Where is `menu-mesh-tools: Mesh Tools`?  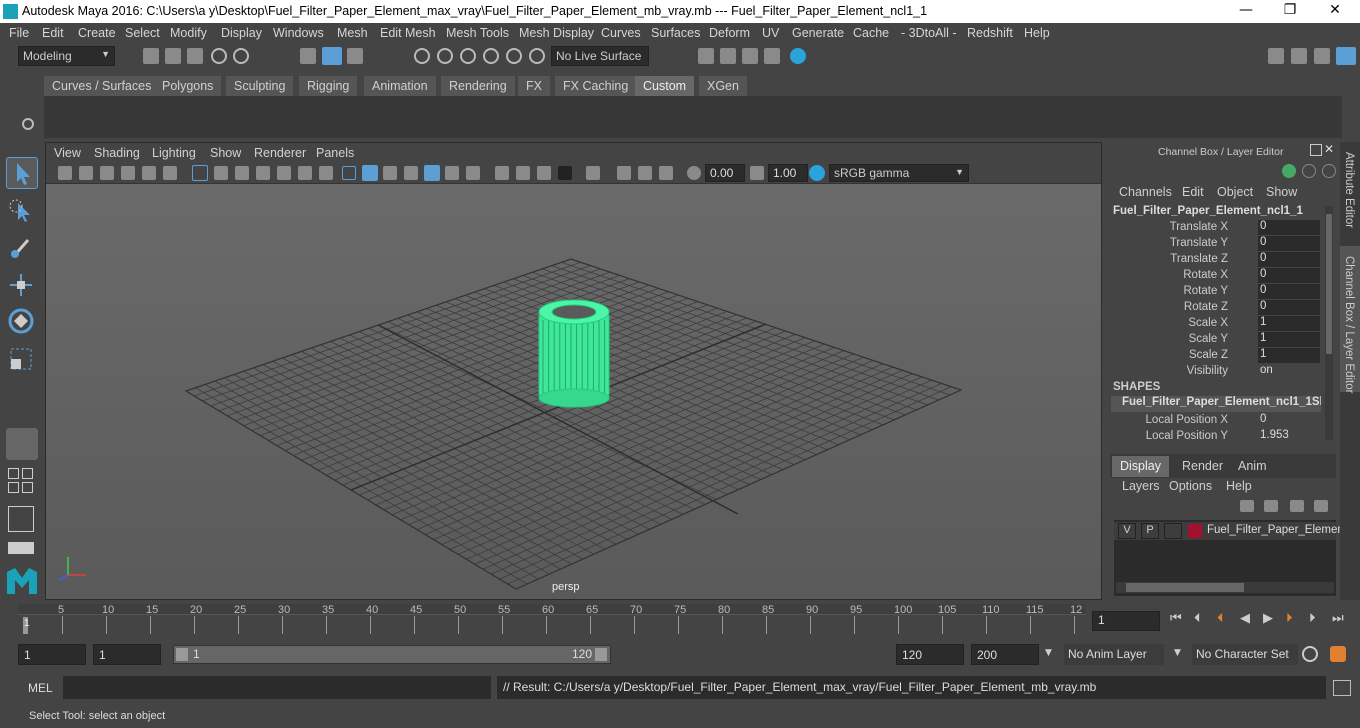
menu-mesh-tools: Mesh Tools is located at coordinates (477, 33).